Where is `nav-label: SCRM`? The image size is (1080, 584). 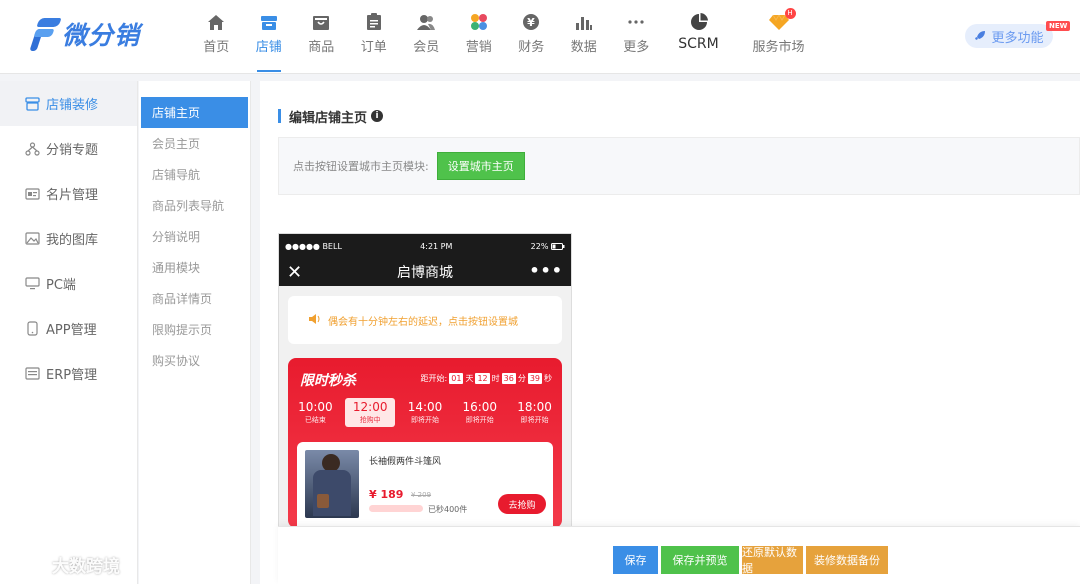
nav-label: SCRM is located at coordinates (698, 44).